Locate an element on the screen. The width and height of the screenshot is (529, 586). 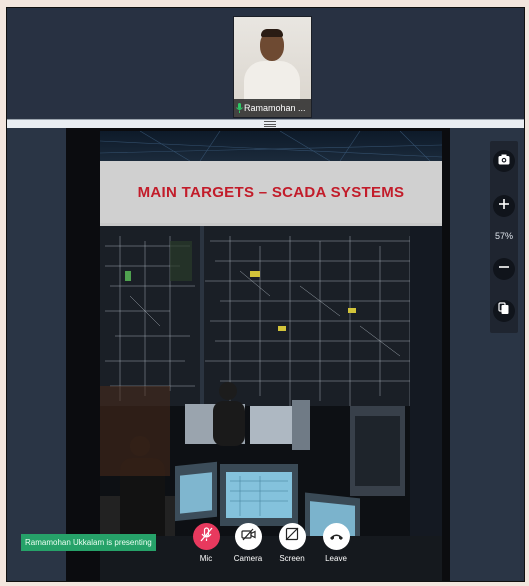
drag-handle-icon is located at coordinates (270, 124).